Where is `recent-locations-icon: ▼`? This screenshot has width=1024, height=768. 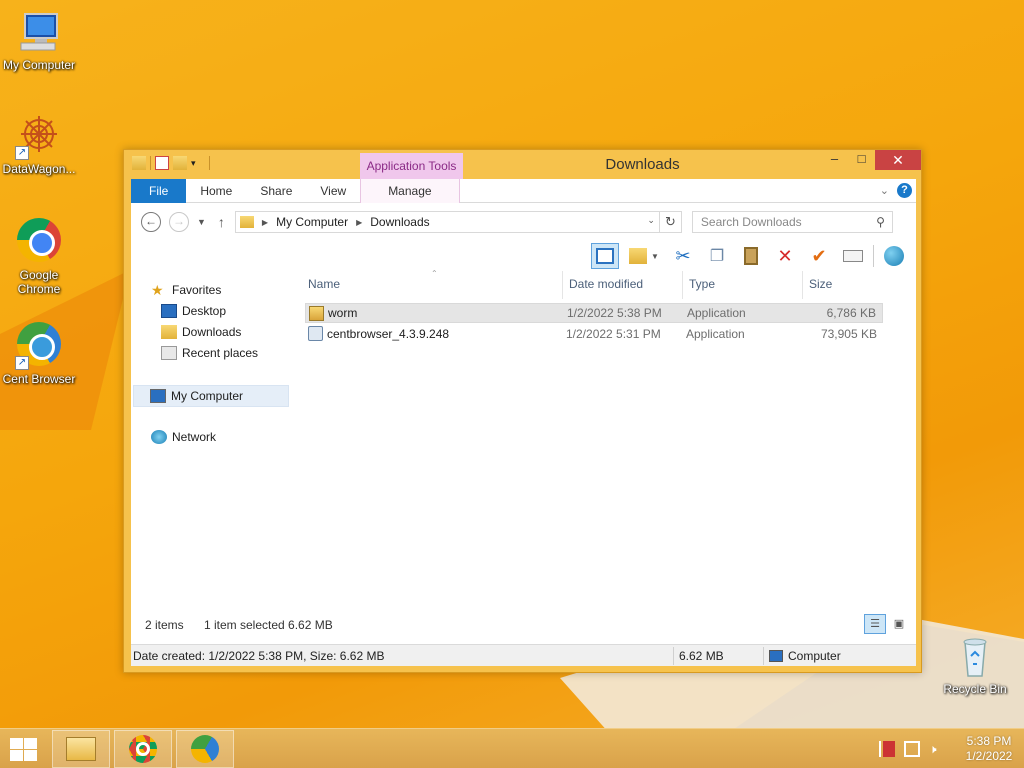 recent-locations-icon: ▼ is located at coordinates (201, 222).